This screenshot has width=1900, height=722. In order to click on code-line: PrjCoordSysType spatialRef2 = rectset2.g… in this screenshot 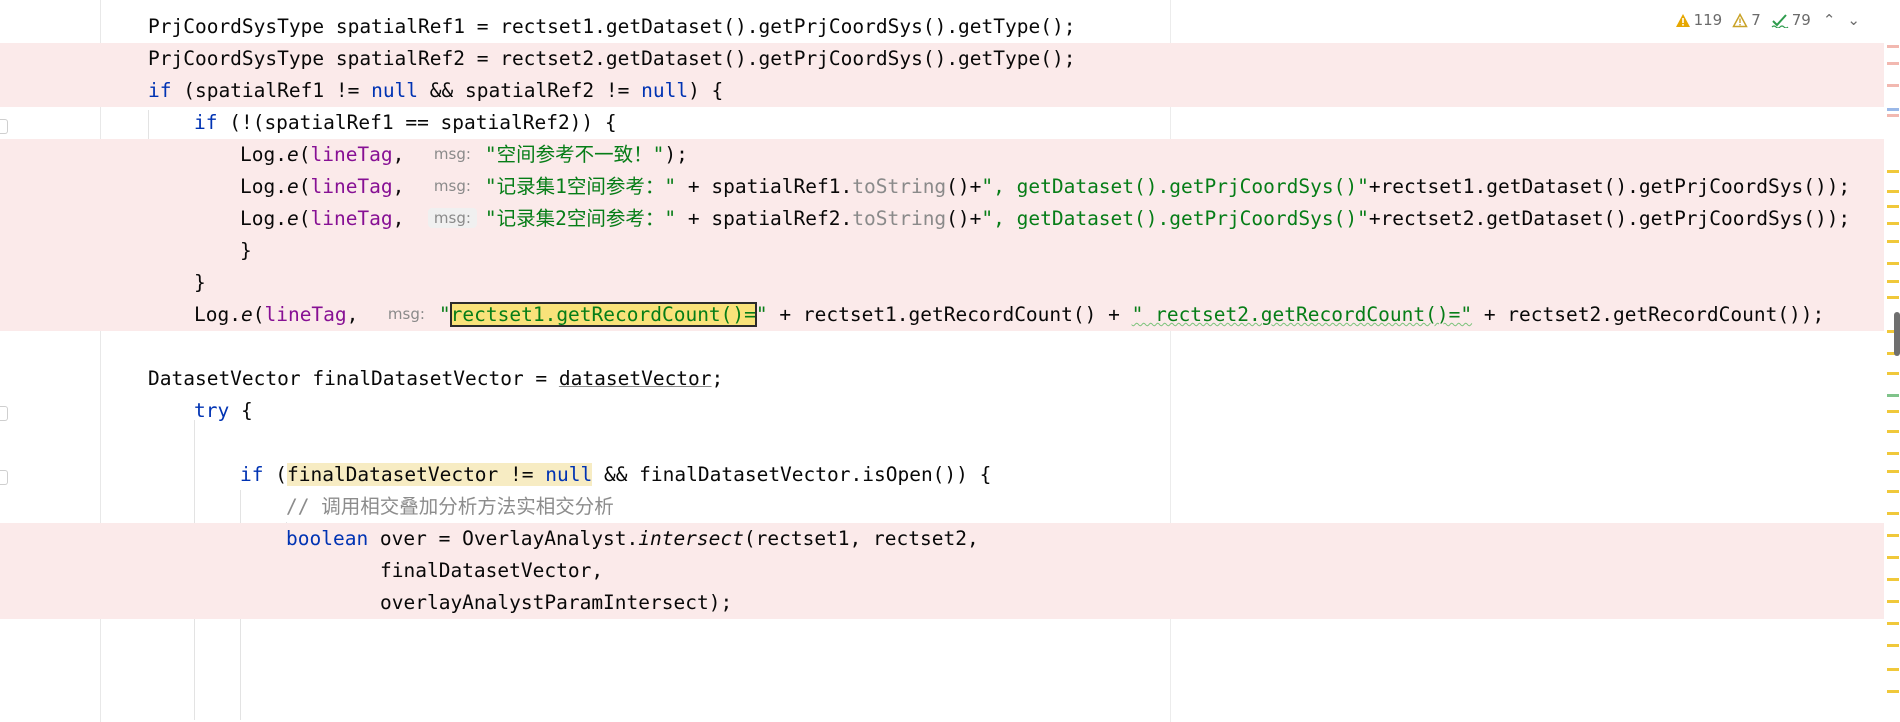, I will do `click(942, 59)`.